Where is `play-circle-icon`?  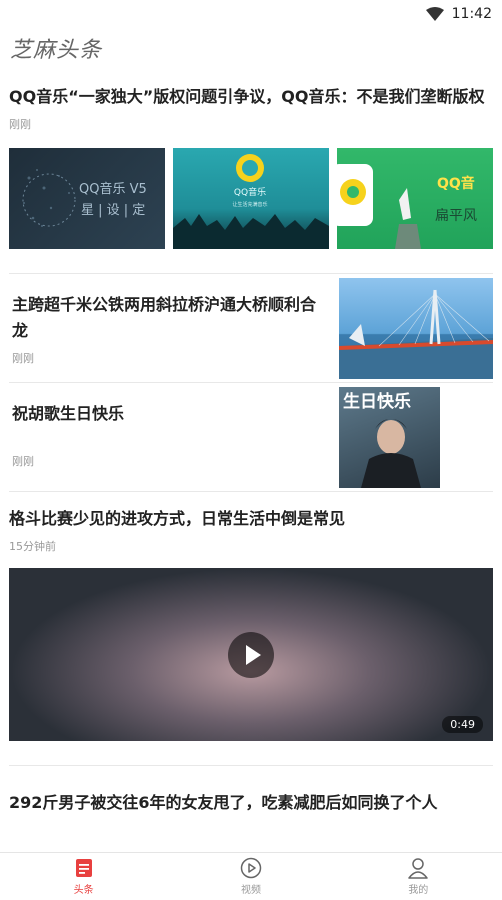
play-circle-icon is located at coordinates (251, 868).